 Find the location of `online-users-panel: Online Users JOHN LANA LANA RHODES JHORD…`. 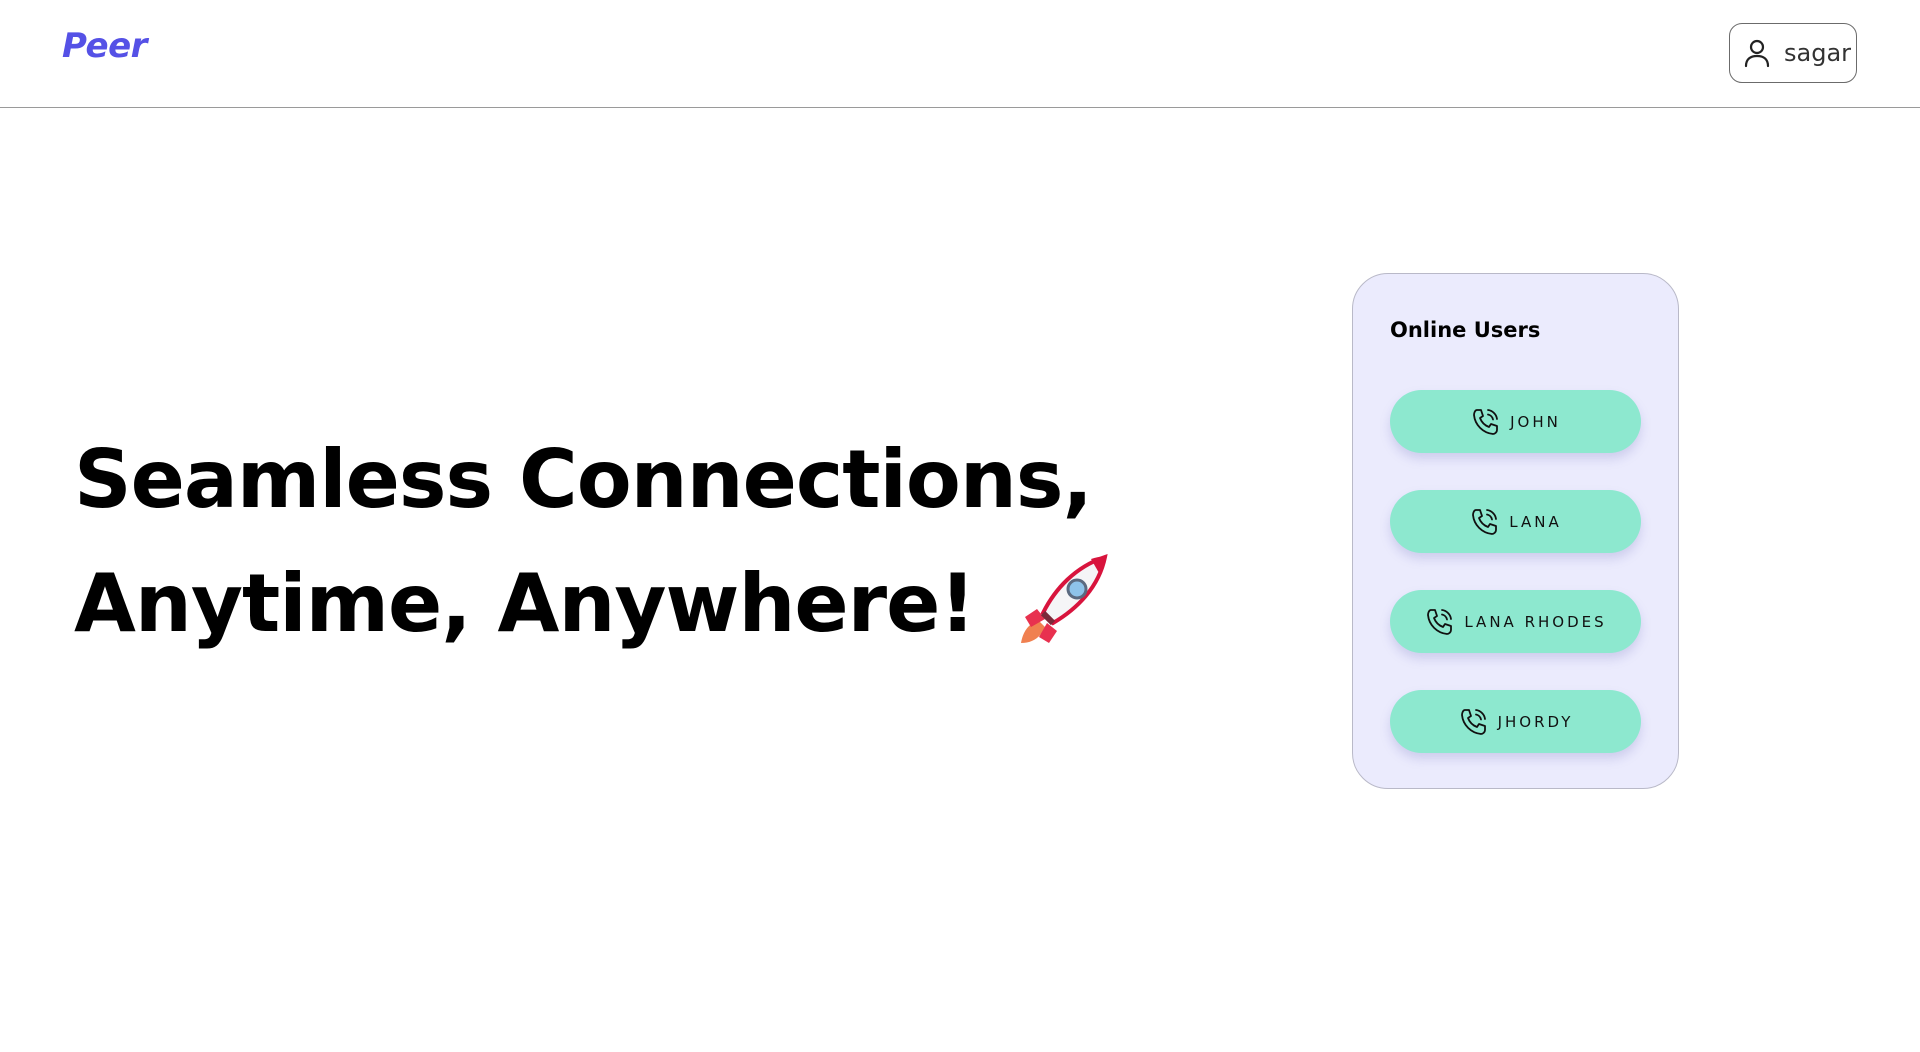

online-users-panel: Online Users JOHN LANA LANA RHODES JHORD… is located at coordinates (1515, 531).